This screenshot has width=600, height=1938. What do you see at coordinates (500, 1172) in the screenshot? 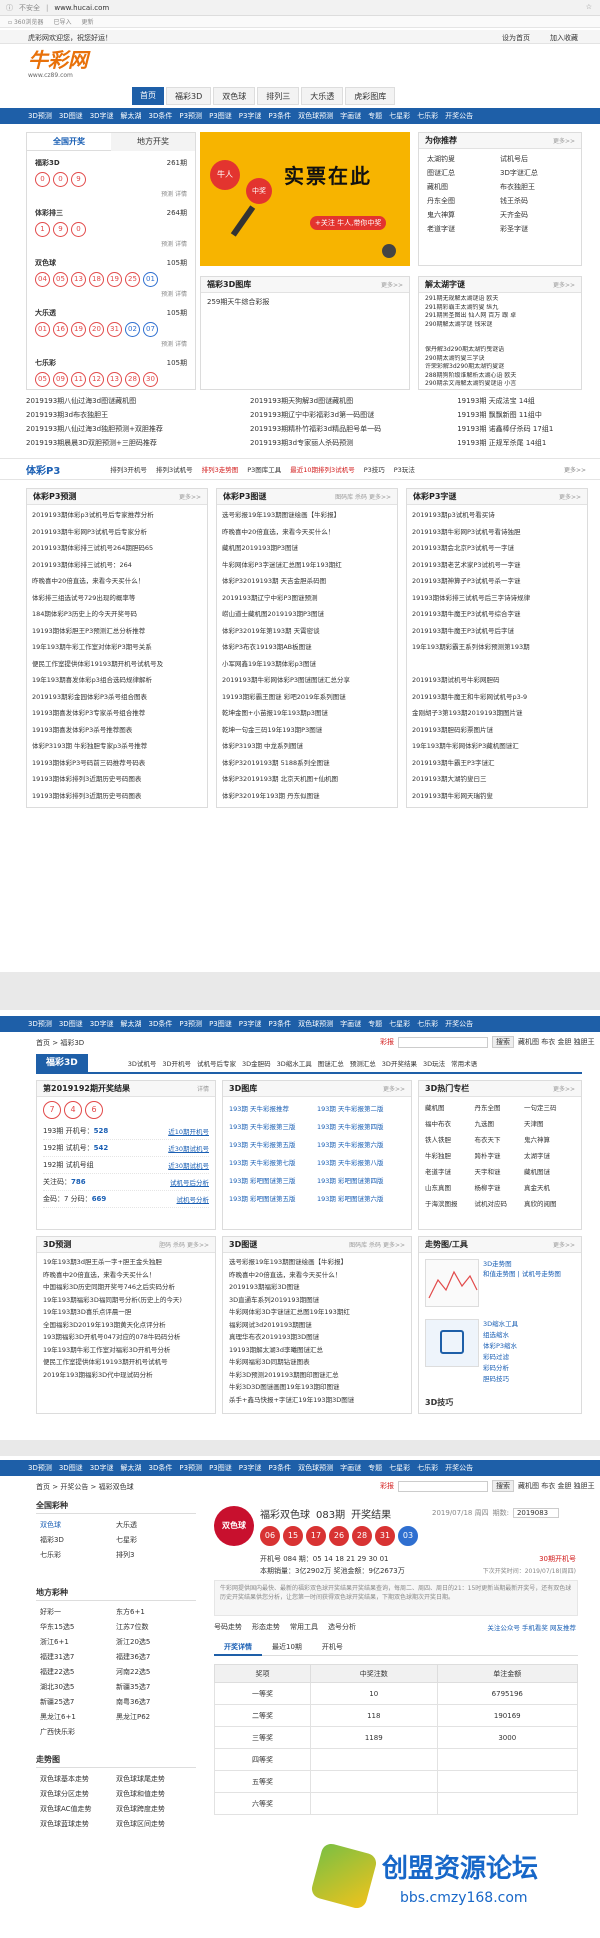
I see `expert-link: 天宇和谜` at bounding box center [500, 1172].